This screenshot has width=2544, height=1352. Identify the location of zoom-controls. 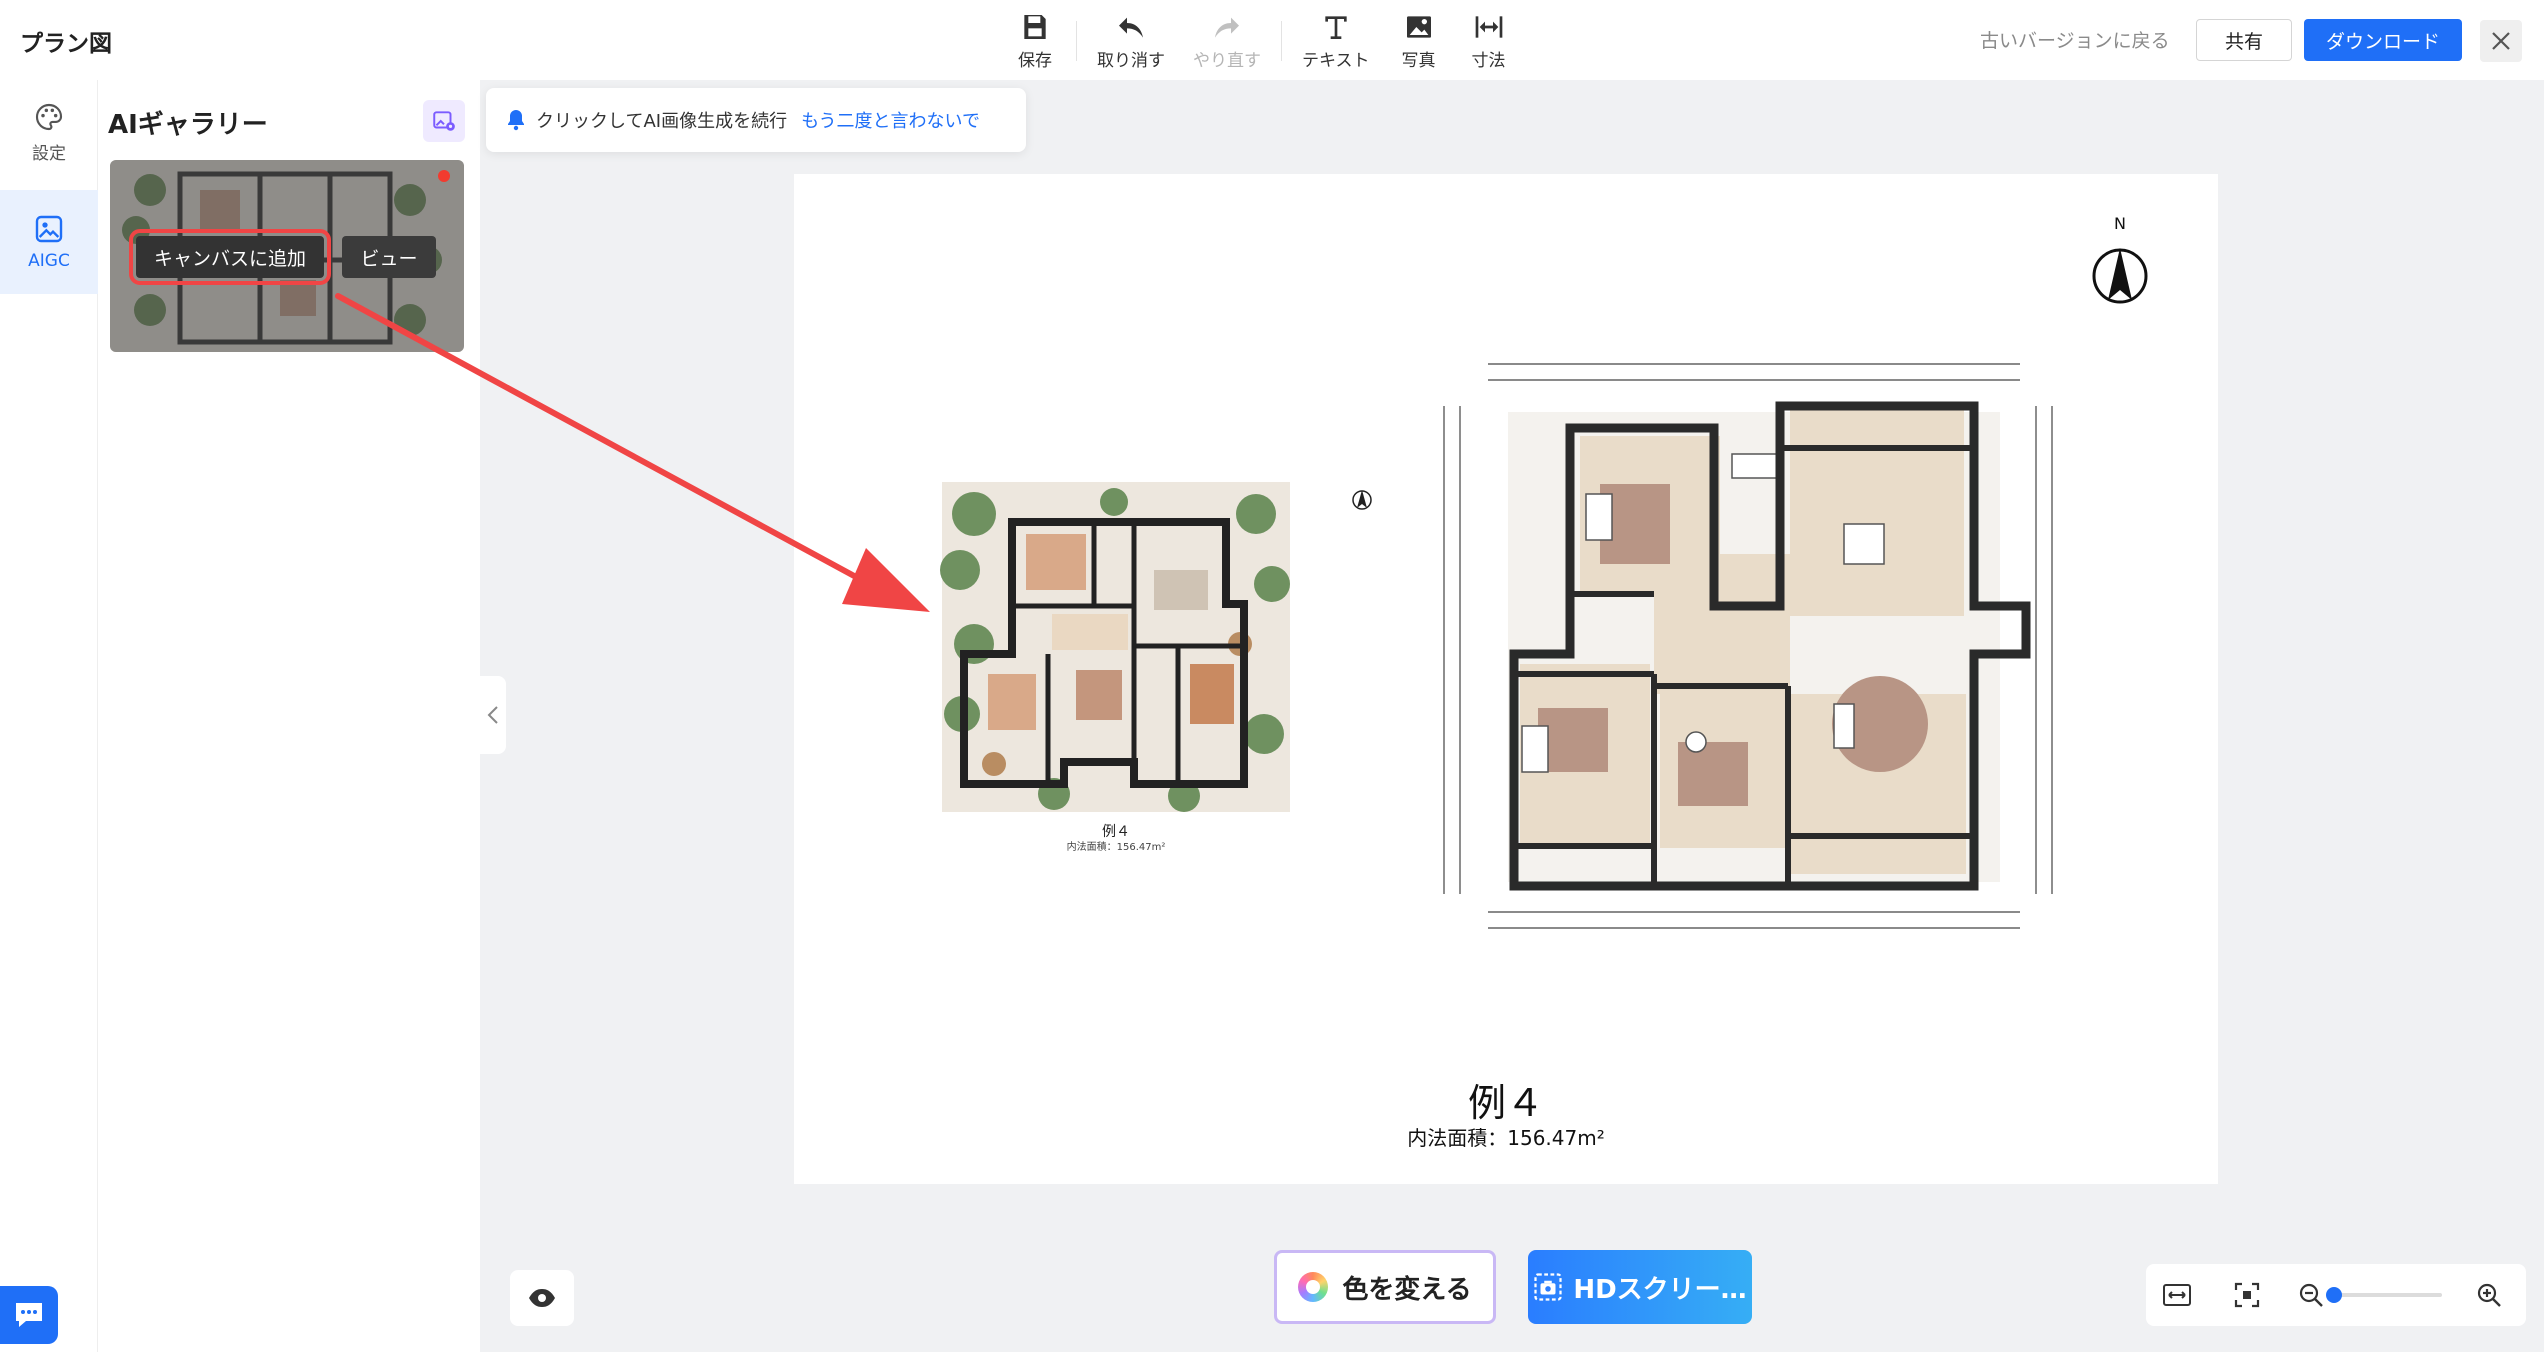
(2336, 1295).